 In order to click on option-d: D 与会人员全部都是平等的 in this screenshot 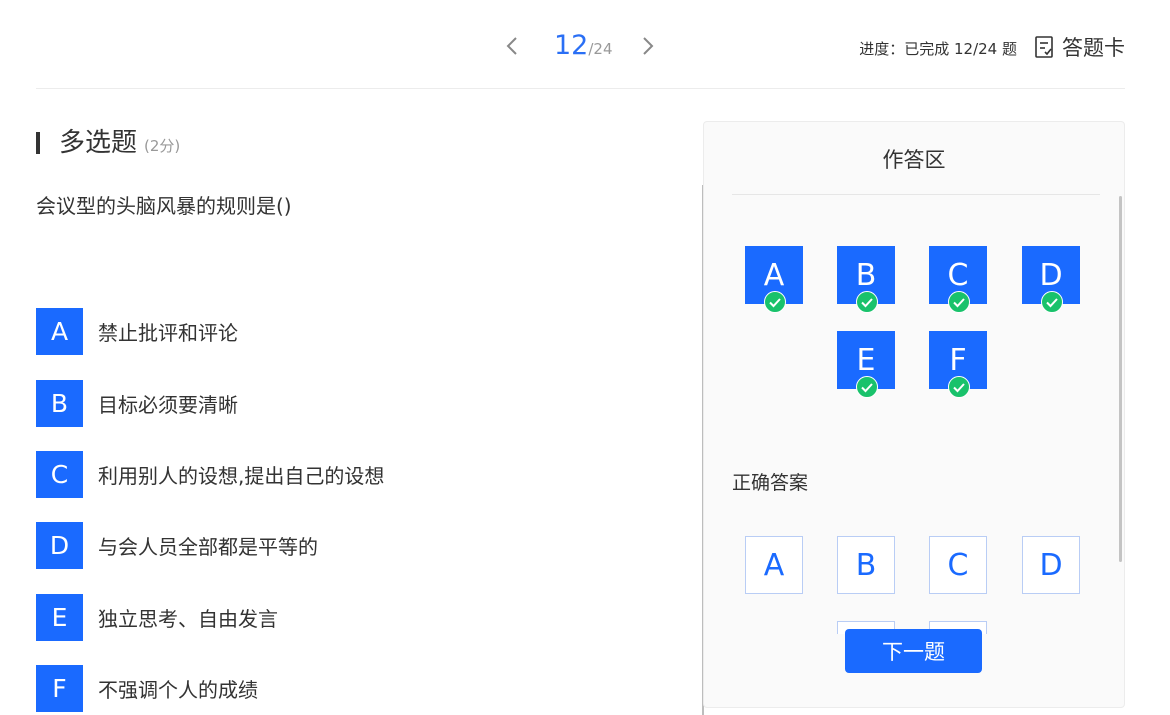, I will do `click(177, 545)`.